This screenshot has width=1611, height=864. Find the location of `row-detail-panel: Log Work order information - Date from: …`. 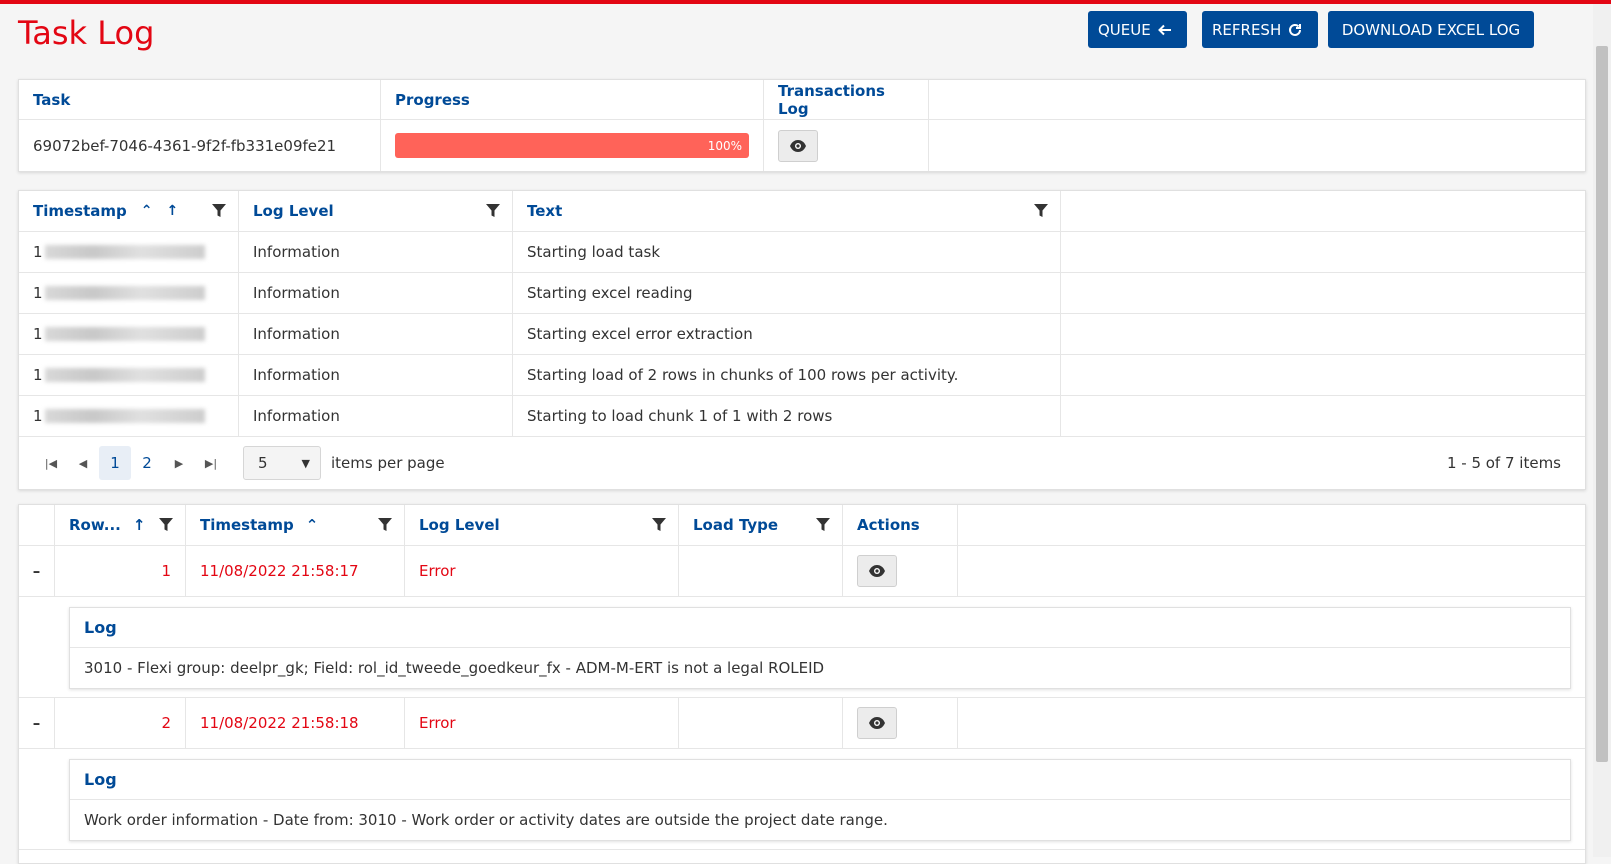

row-detail-panel: Log Work order information - Date from: … is located at coordinates (802, 799).